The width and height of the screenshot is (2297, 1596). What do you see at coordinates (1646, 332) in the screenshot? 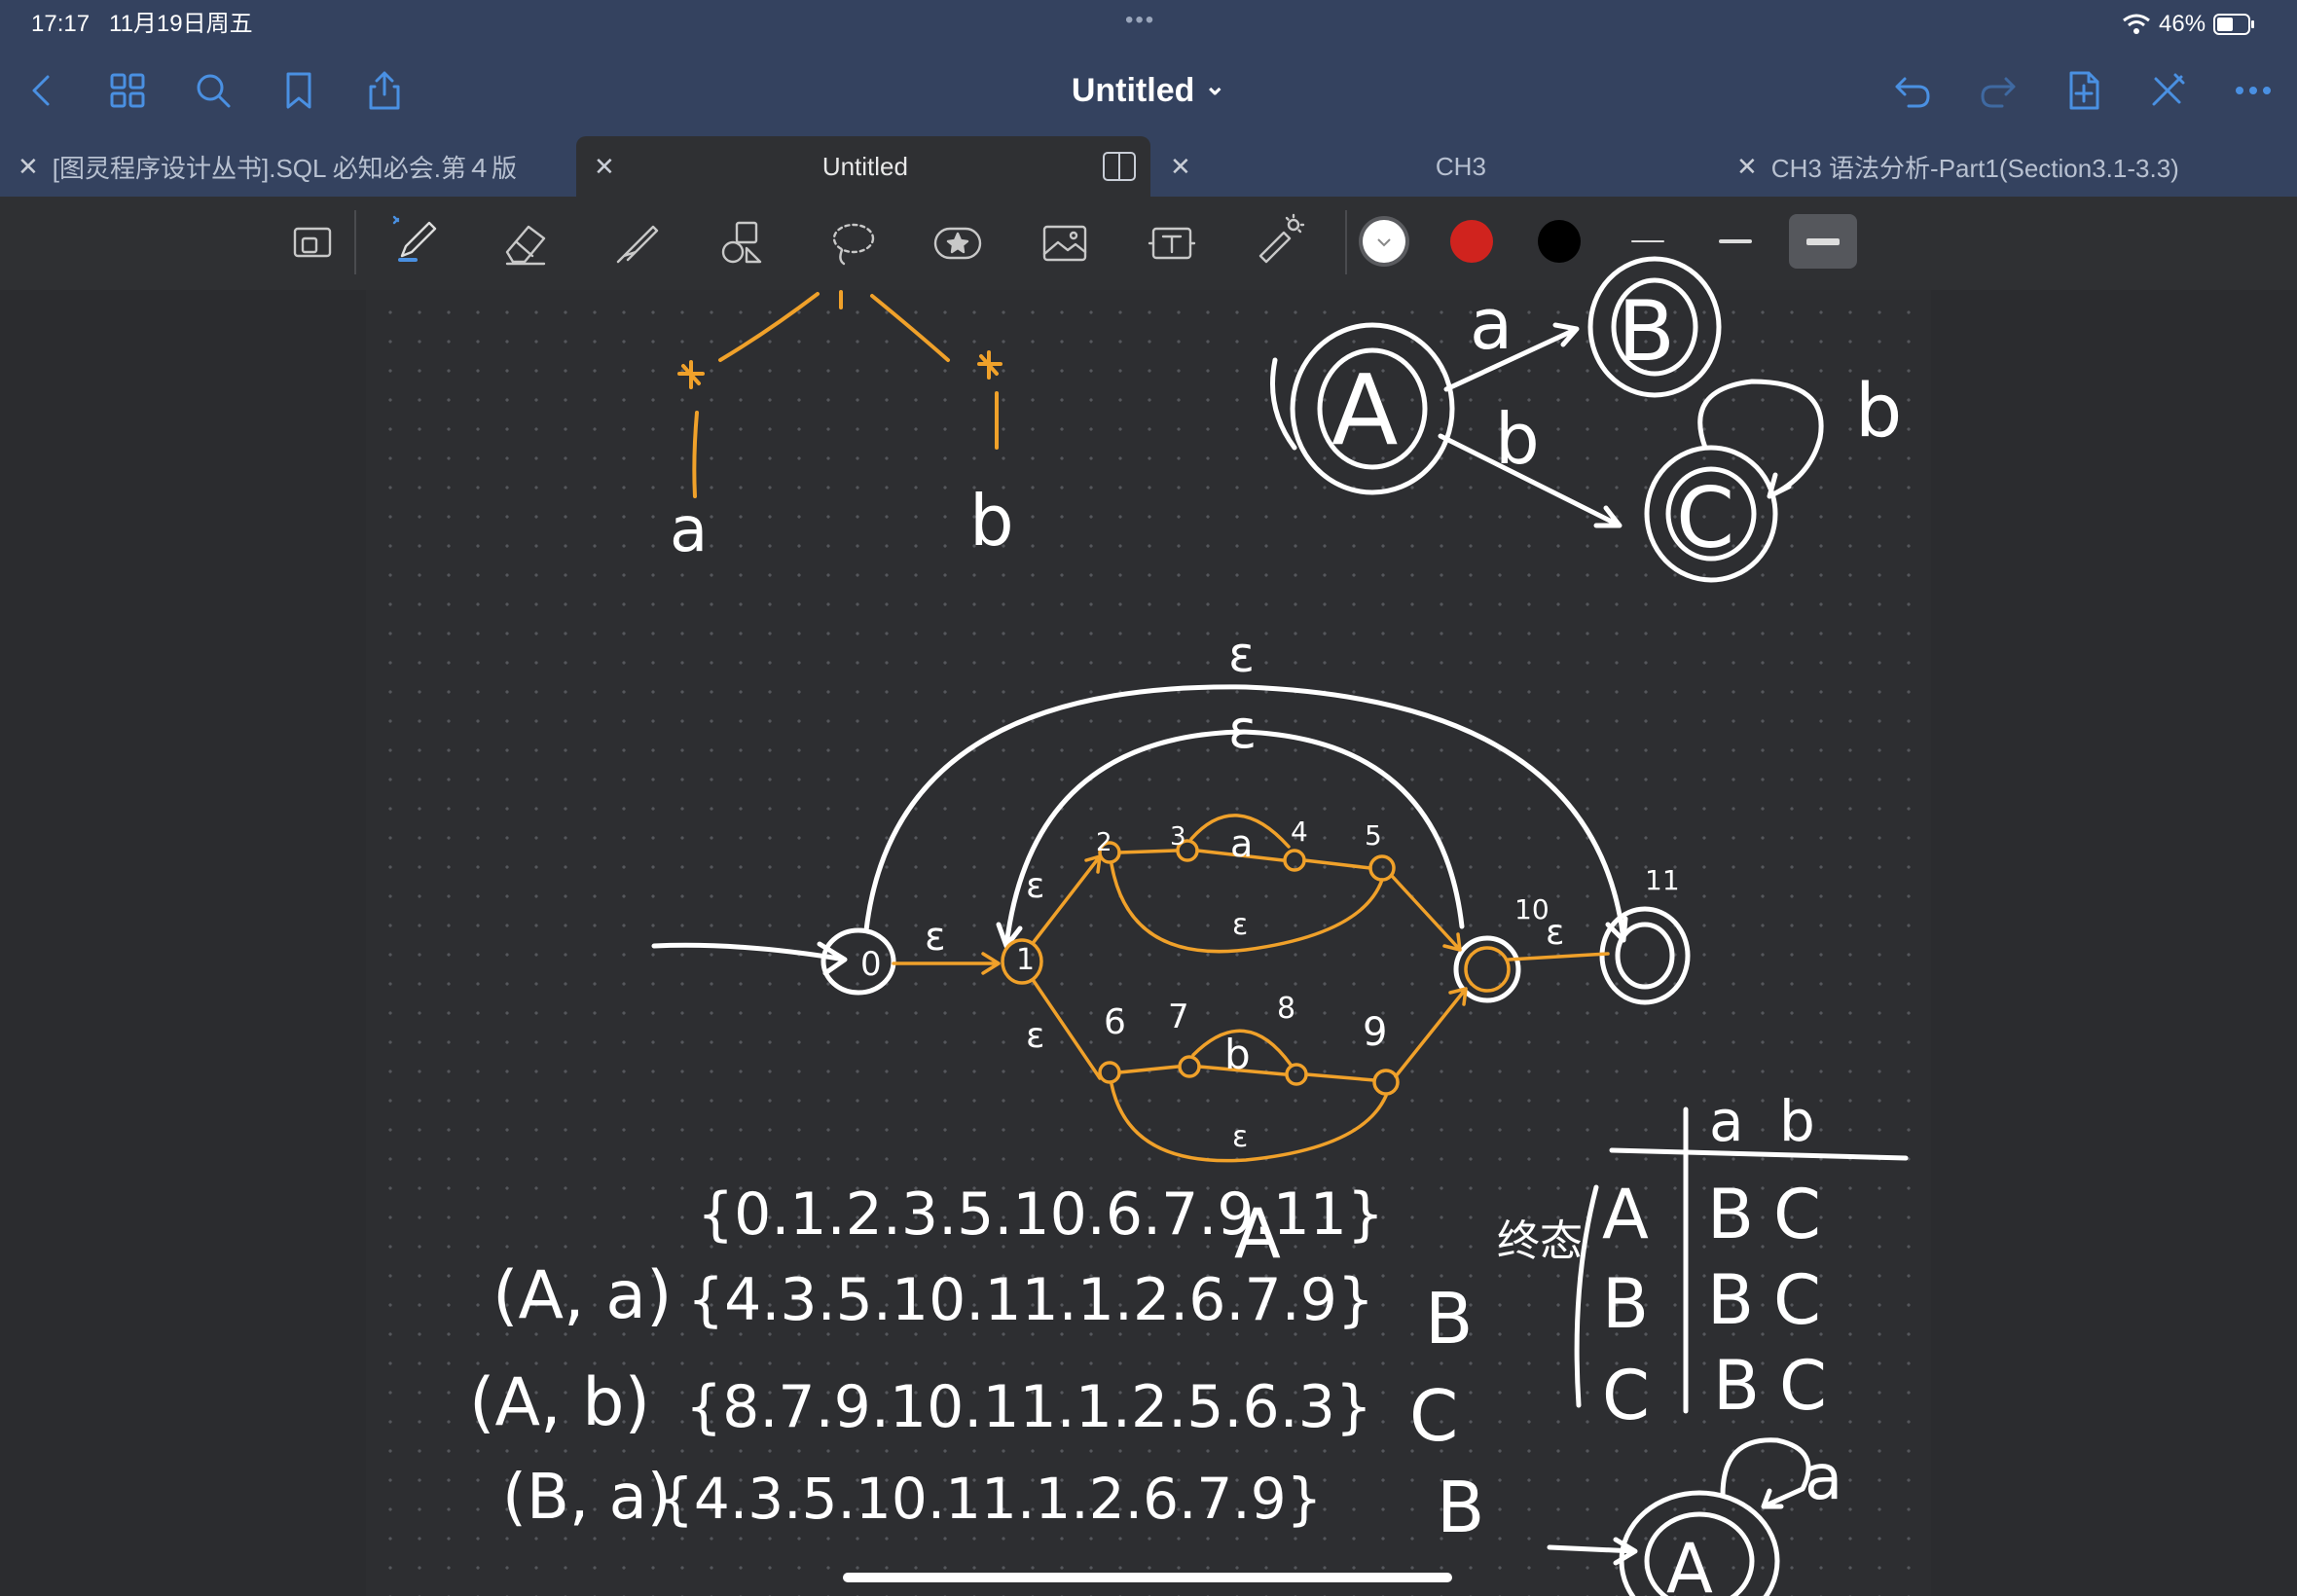
I see `dfa-state-B: B` at bounding box center [1646, 332].